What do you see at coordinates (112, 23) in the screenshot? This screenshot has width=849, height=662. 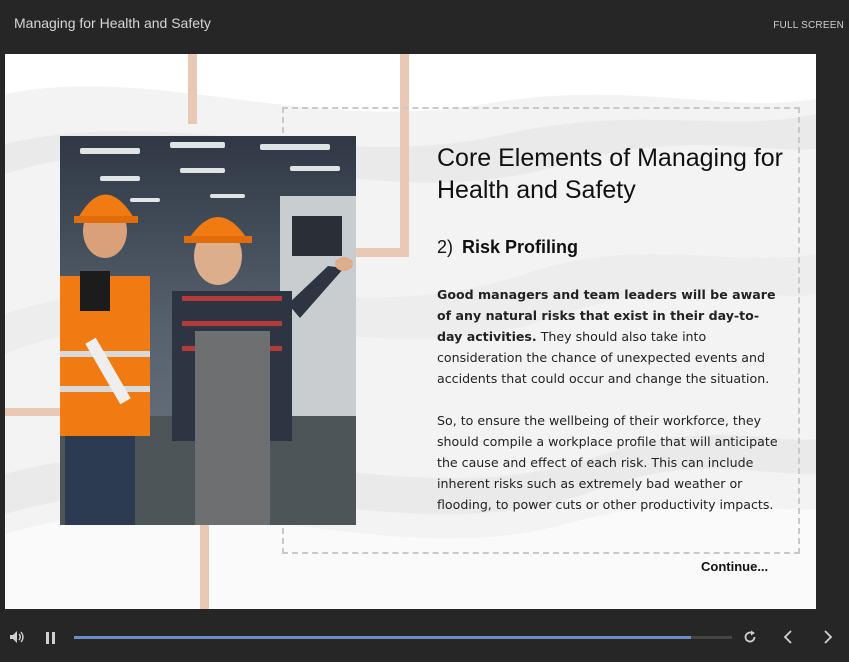 I see `course-title: Managing for Health and Safety` at bounding box center [112, 23].